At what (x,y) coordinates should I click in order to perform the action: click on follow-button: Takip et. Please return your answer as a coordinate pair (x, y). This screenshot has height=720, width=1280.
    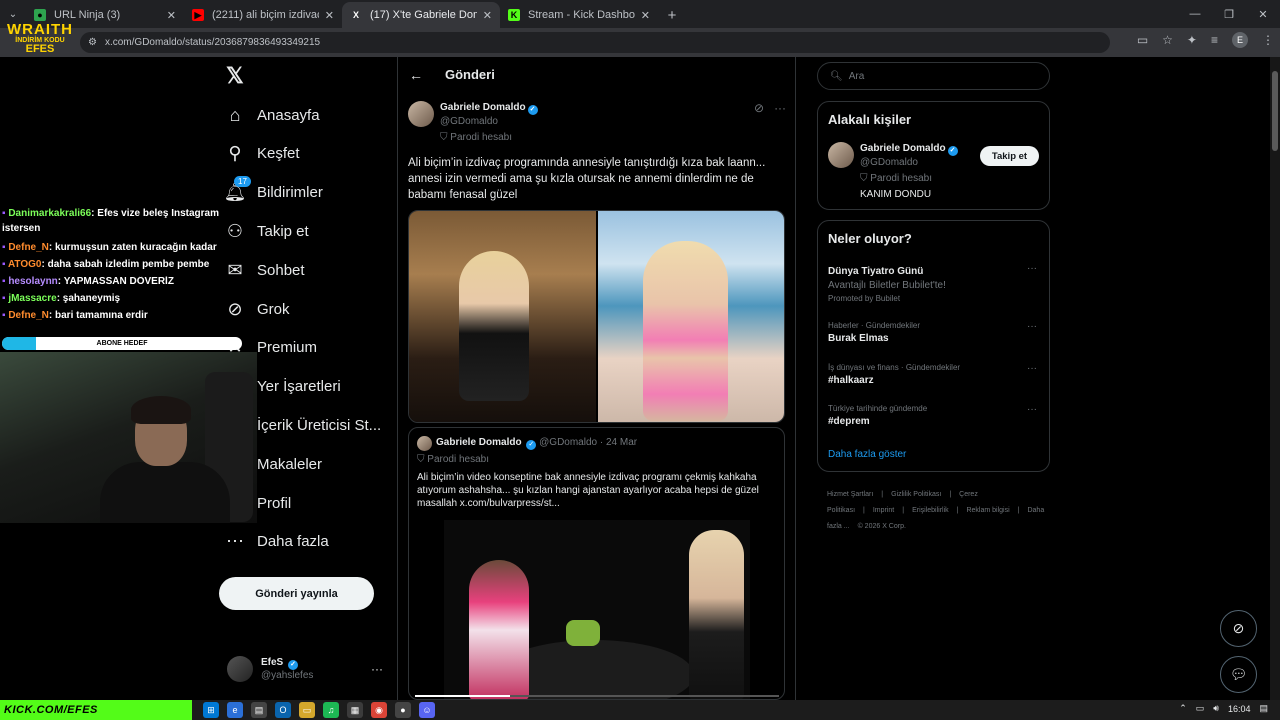
    Looking at the image, I should click on (1009, 156).